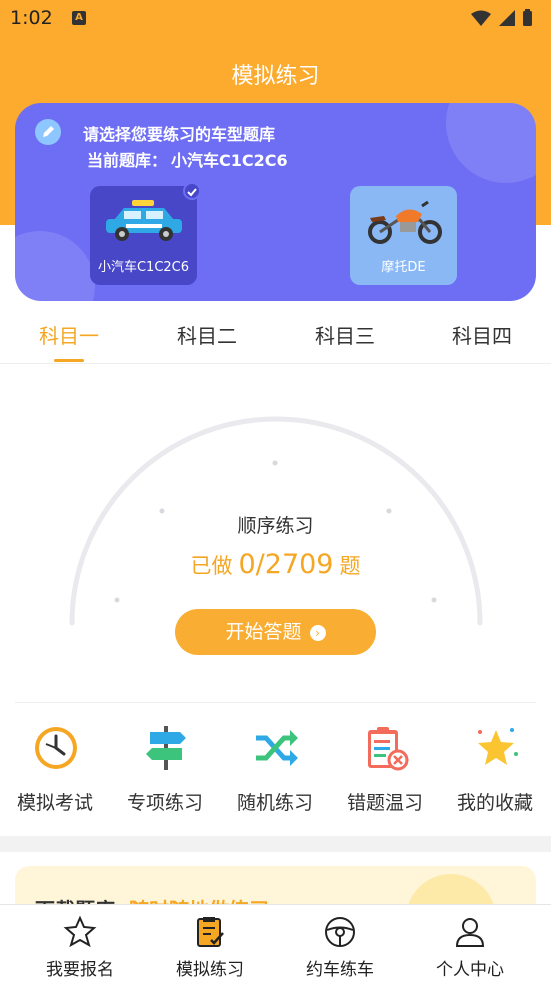 Image resolution: width=551 pixels, height=981 pixels. I want to click on nav-label: 模拟练习, so click(210, 970).